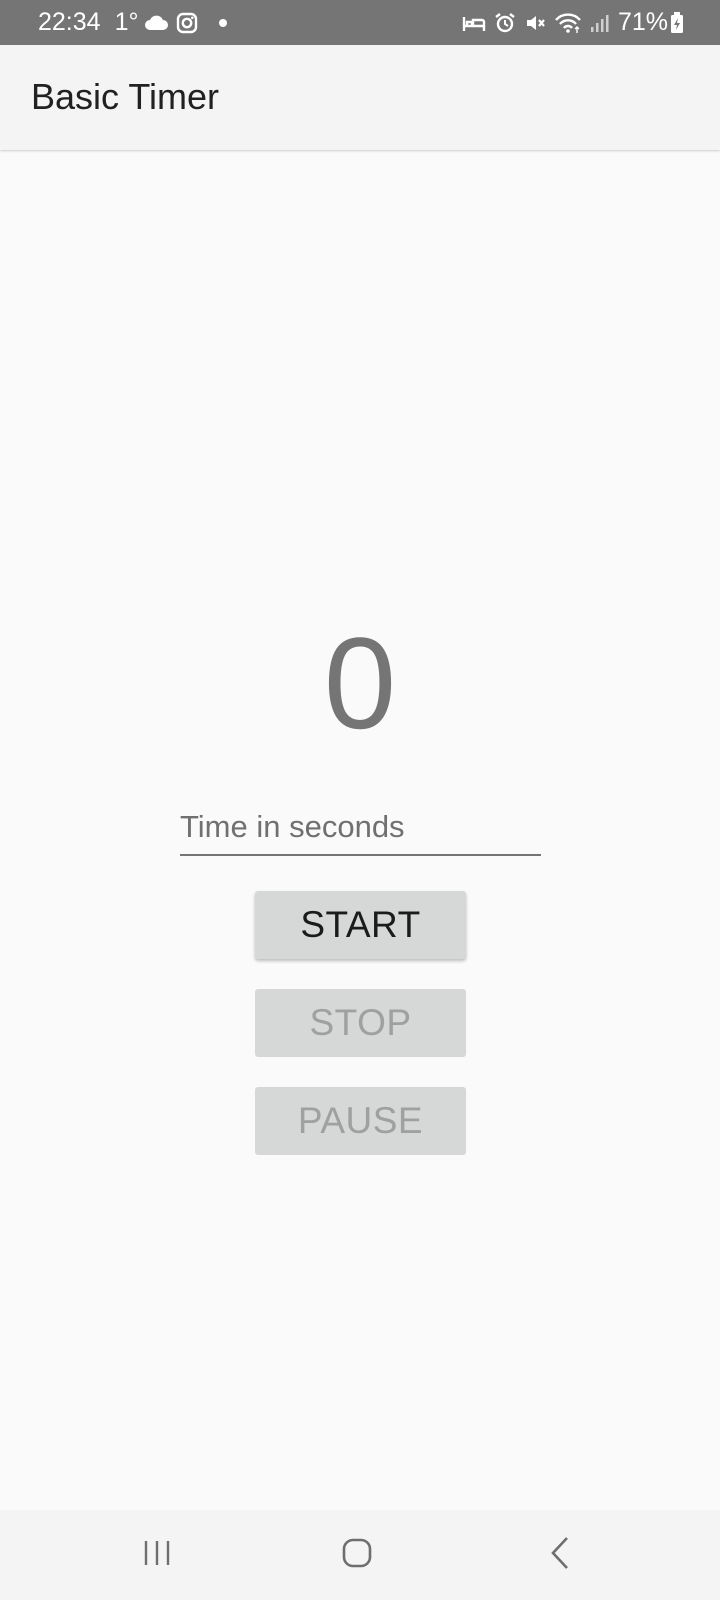 This screenshot has width=720, height=1600. I want to click on status-bar-right: 71%, so click(569, 22).